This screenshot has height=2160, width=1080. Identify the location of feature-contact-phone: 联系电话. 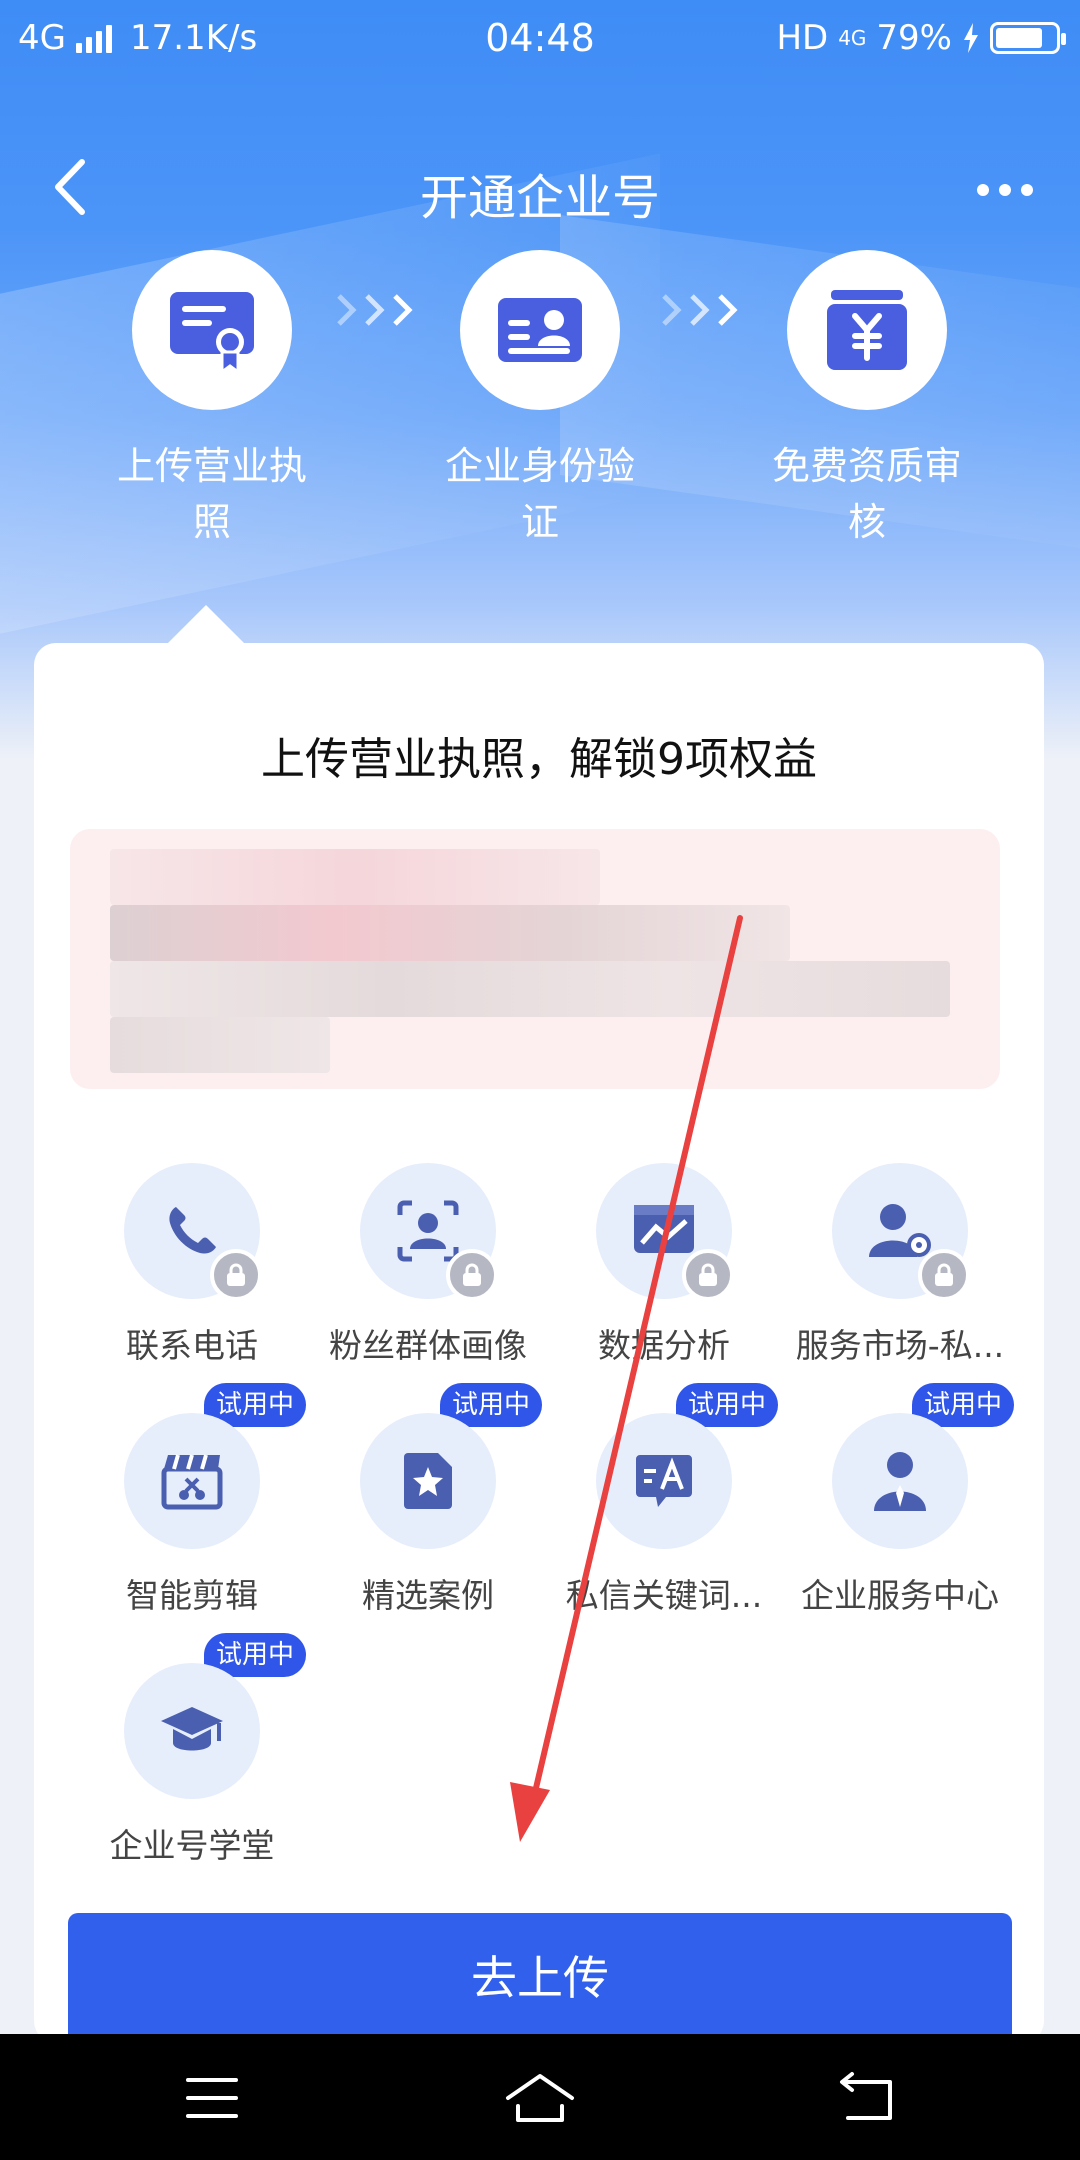
(192, 1265).